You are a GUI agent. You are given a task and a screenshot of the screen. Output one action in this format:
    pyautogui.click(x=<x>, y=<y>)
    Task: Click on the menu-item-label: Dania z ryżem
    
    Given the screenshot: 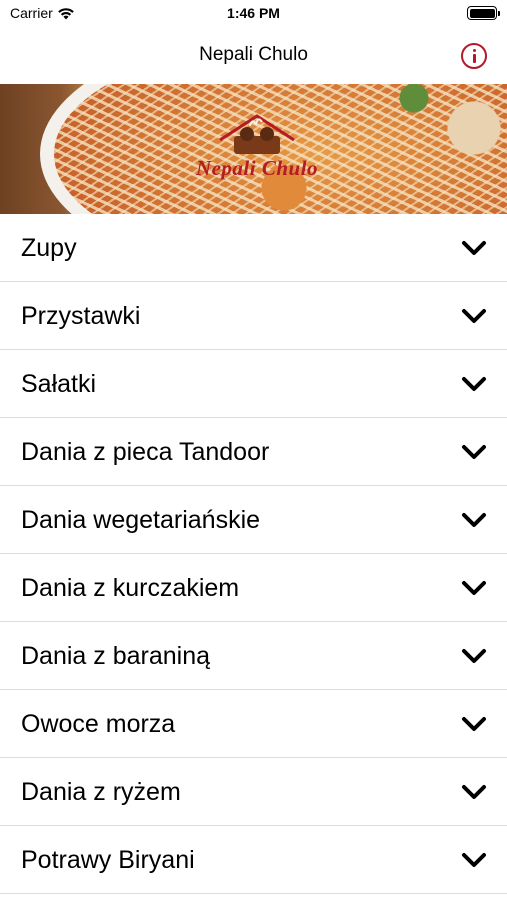 What is the action you would take?
    pyautogui.click(x=101, y=792)
    